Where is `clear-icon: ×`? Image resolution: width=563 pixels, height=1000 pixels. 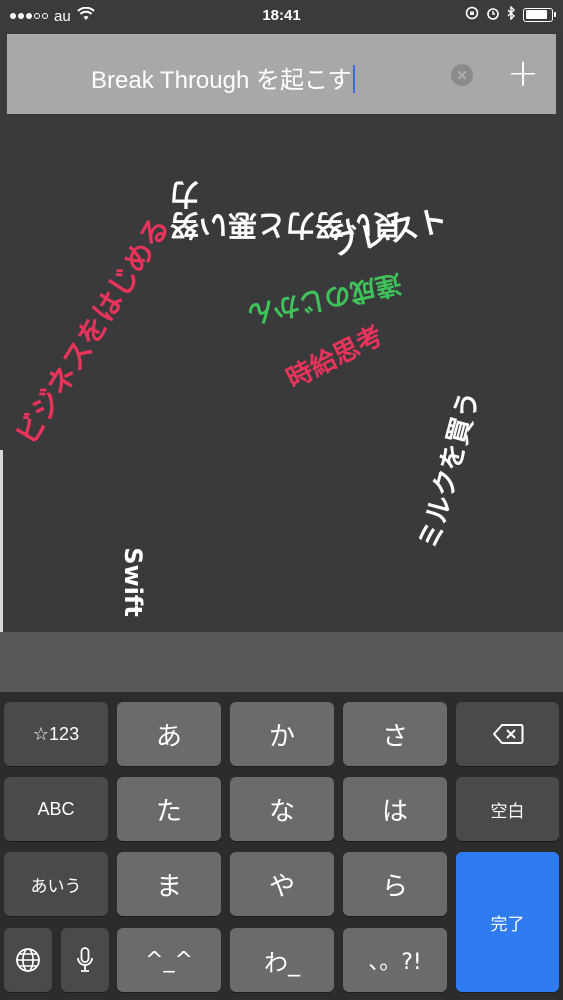
clear-icon: × is located at coordinates (462, 75).